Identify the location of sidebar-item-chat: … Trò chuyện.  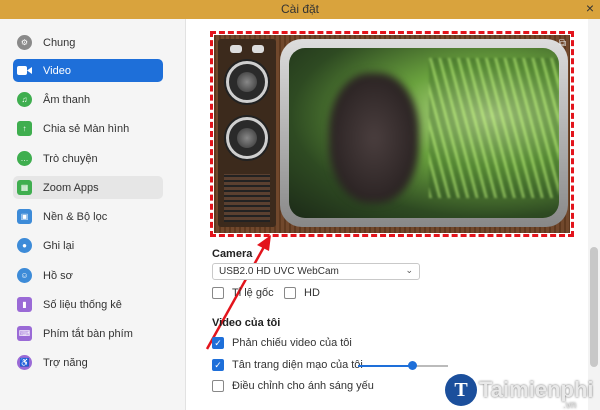
(88, 158).